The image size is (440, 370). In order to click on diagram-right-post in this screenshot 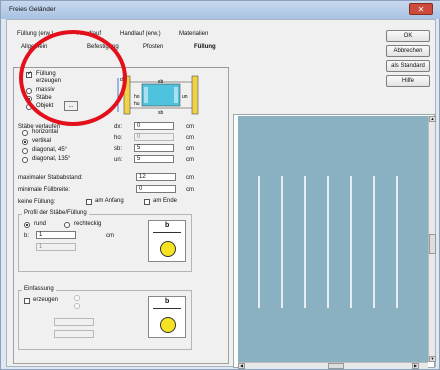, I will do `click(195, 95)`.